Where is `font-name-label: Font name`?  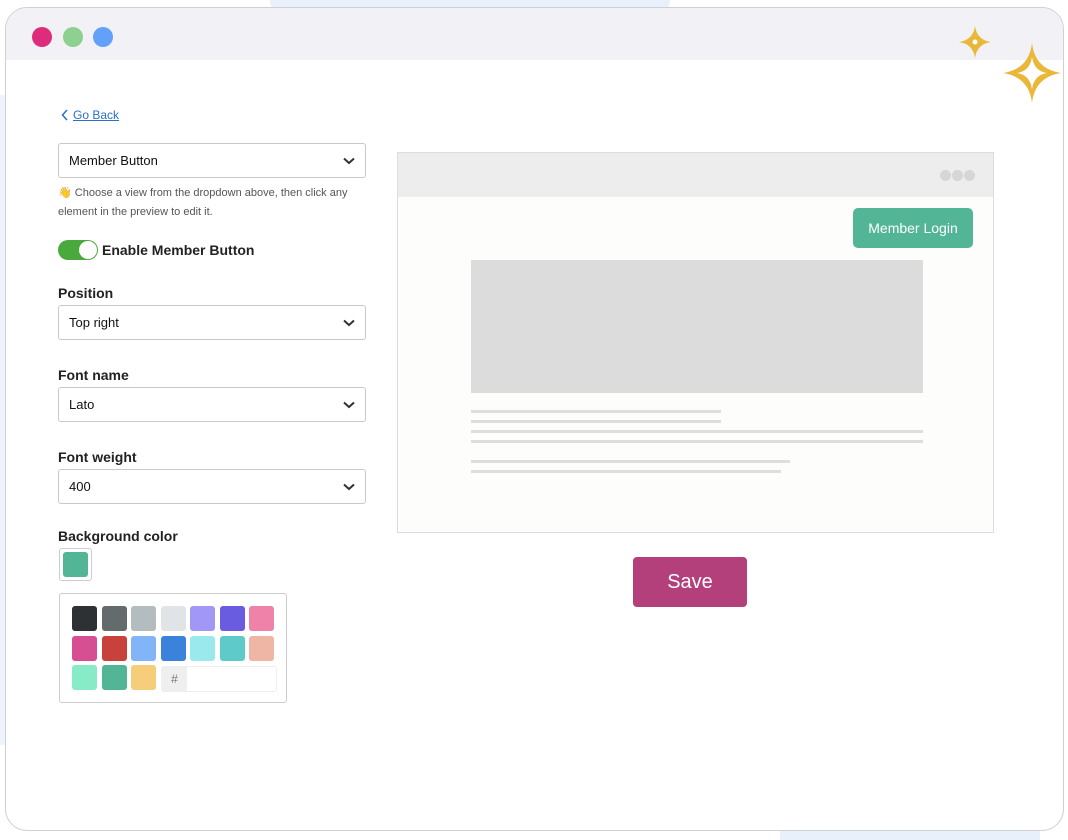 font-name-label: Font name is located at coordinates (93, 375).